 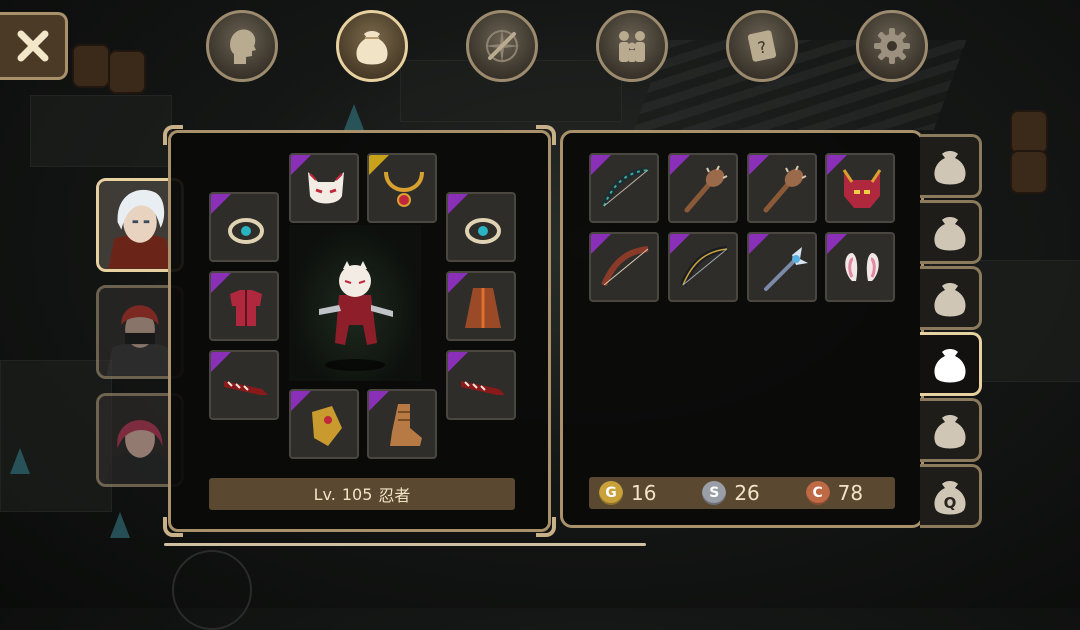 I want to click on equip-slot-ring-right, so click(x=481, y=227).